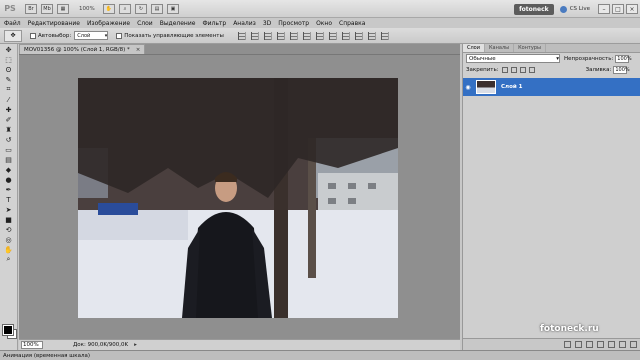 Image resolution: width=640 pixels, height=360 pixels. Describe the element at coordinates (332, 35) in the screenshot. I see `distribute-vcenter-icon` at that location.